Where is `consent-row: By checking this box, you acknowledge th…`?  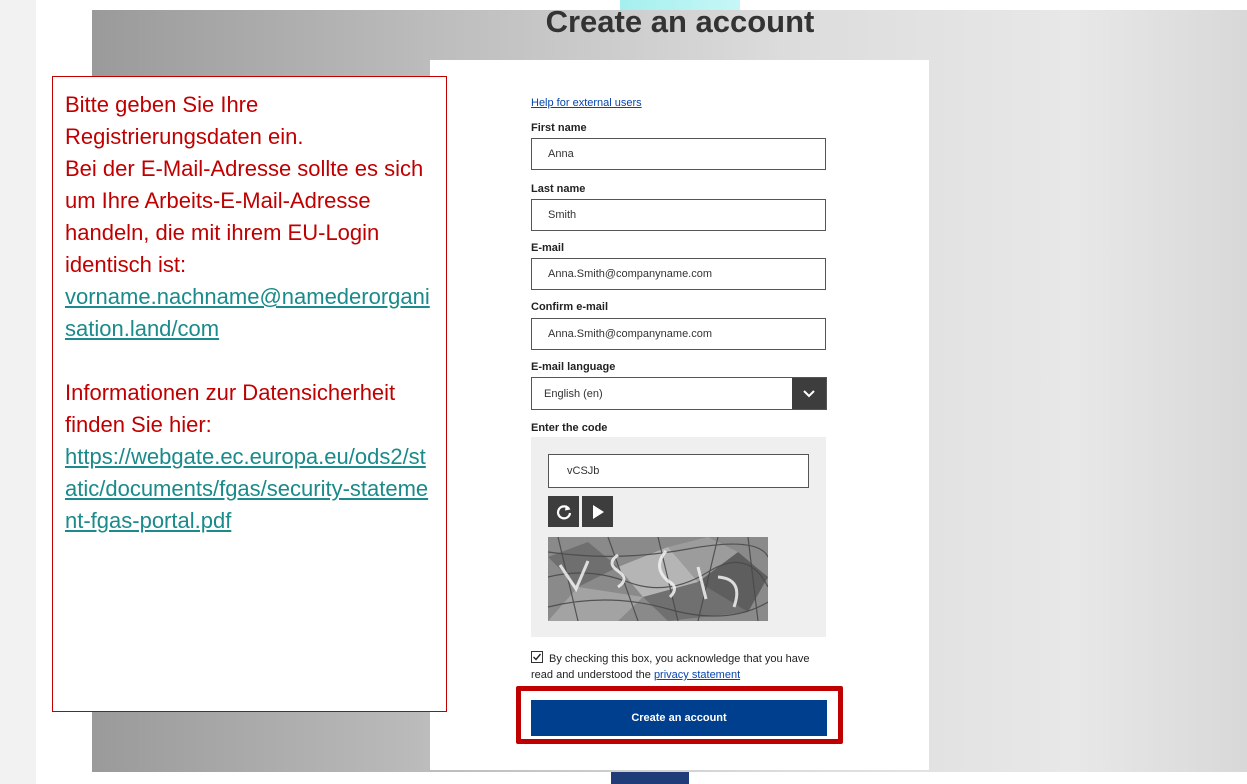 consent-row: By checking this box, you acknowledge th… is located at coordinates (681, 667).